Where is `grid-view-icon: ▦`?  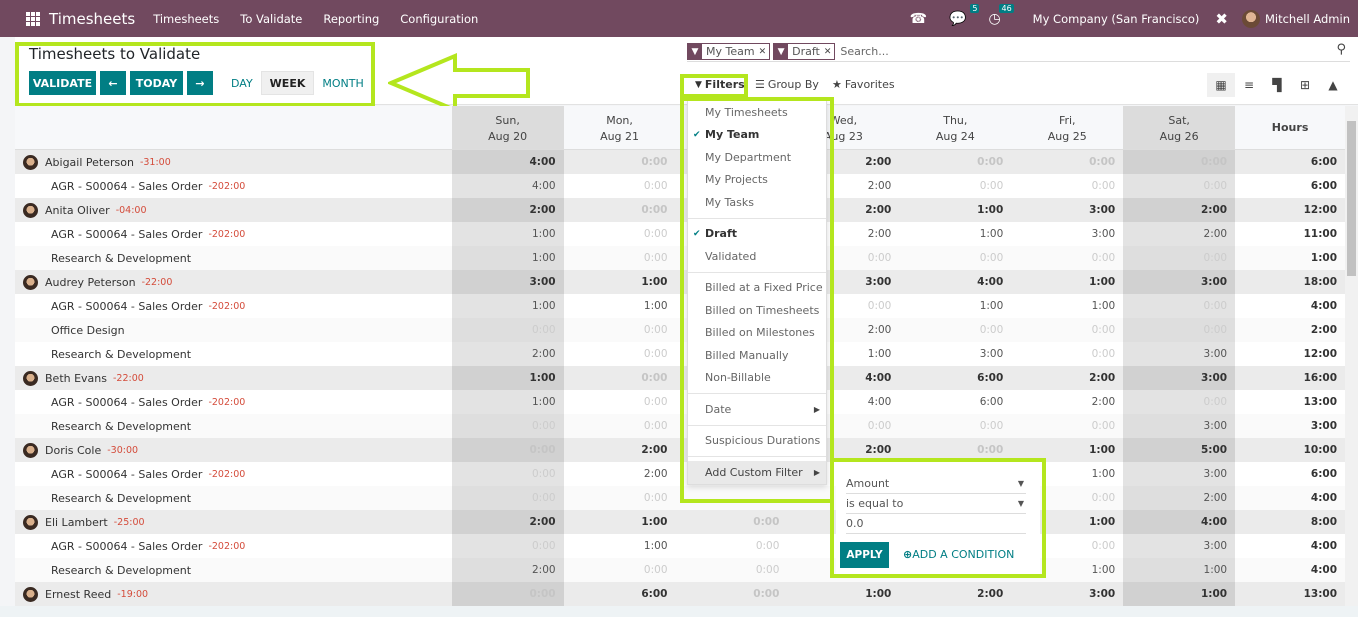 grid-view-icon: ▦ is located at coordinates (1221, 85).